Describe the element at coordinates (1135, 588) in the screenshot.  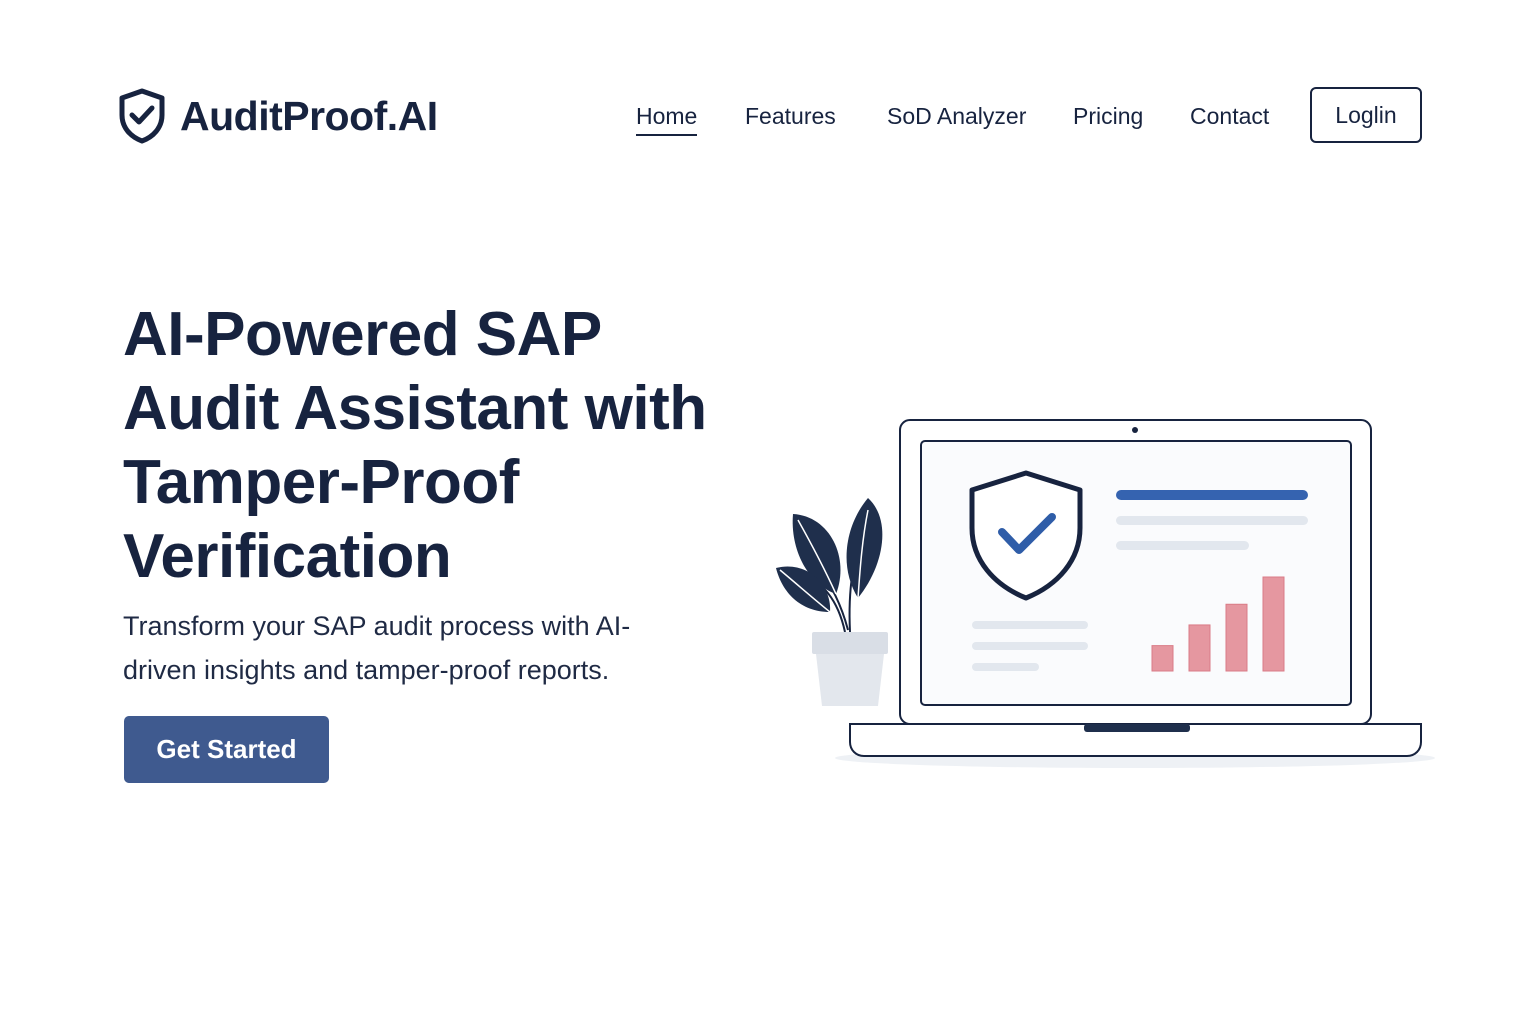
I see `laptop-icon` at that location.